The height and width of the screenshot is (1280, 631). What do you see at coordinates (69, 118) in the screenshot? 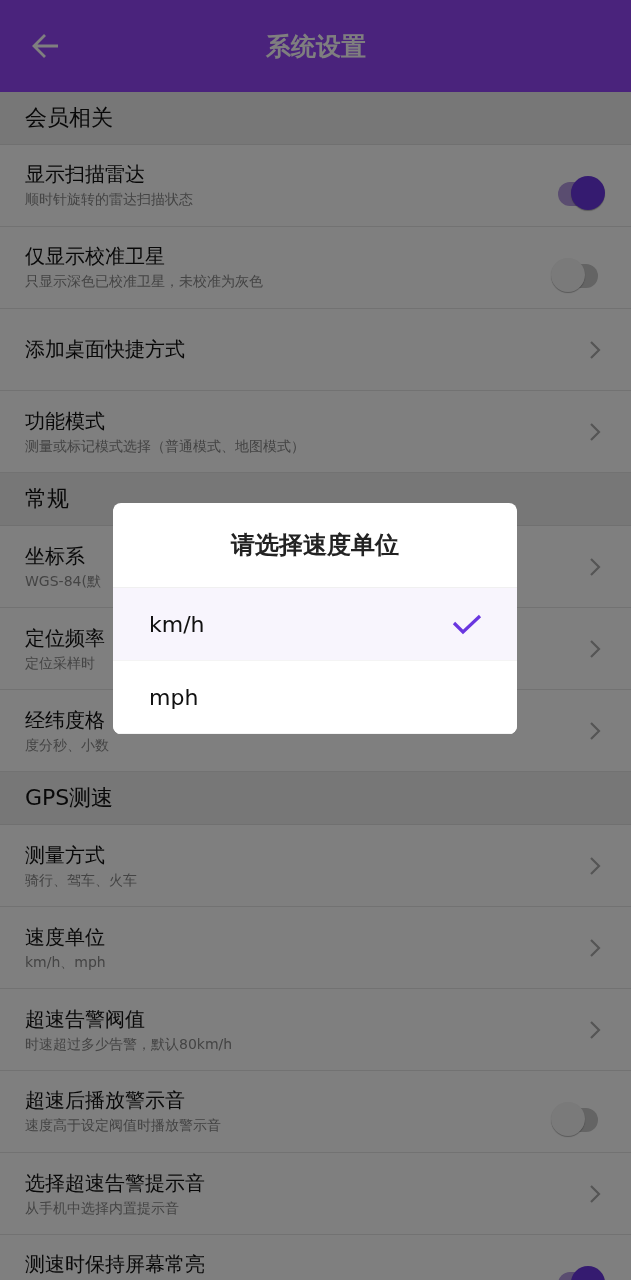
I see `section-title: 会员相关` at bounding box center [69, 118].